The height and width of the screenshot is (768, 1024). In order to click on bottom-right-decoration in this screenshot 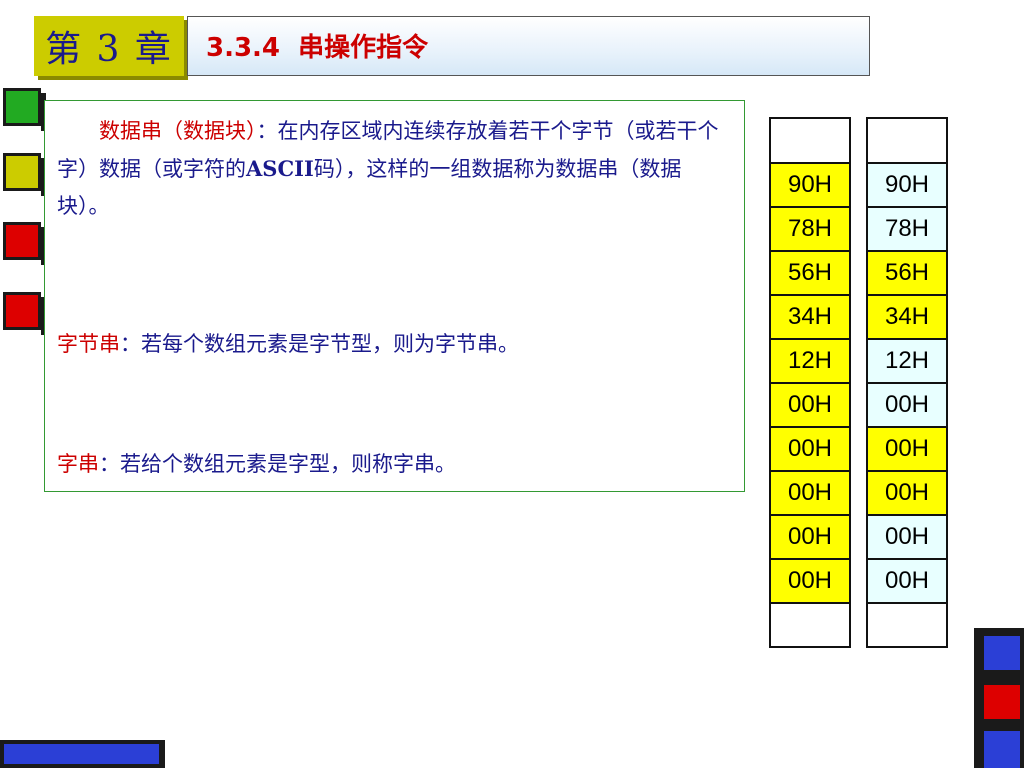, I will do `click(999, 698)`.